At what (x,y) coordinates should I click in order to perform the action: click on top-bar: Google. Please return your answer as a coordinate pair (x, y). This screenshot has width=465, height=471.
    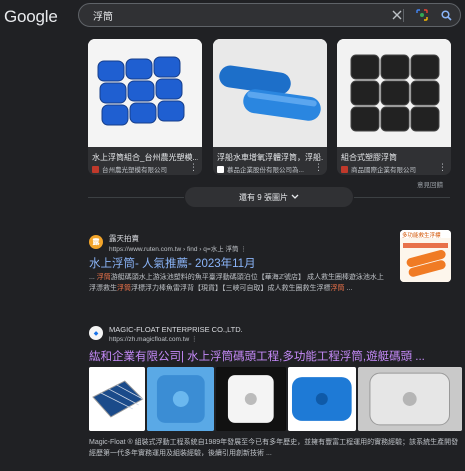
    Looking at the image, I should click on (232, 16).